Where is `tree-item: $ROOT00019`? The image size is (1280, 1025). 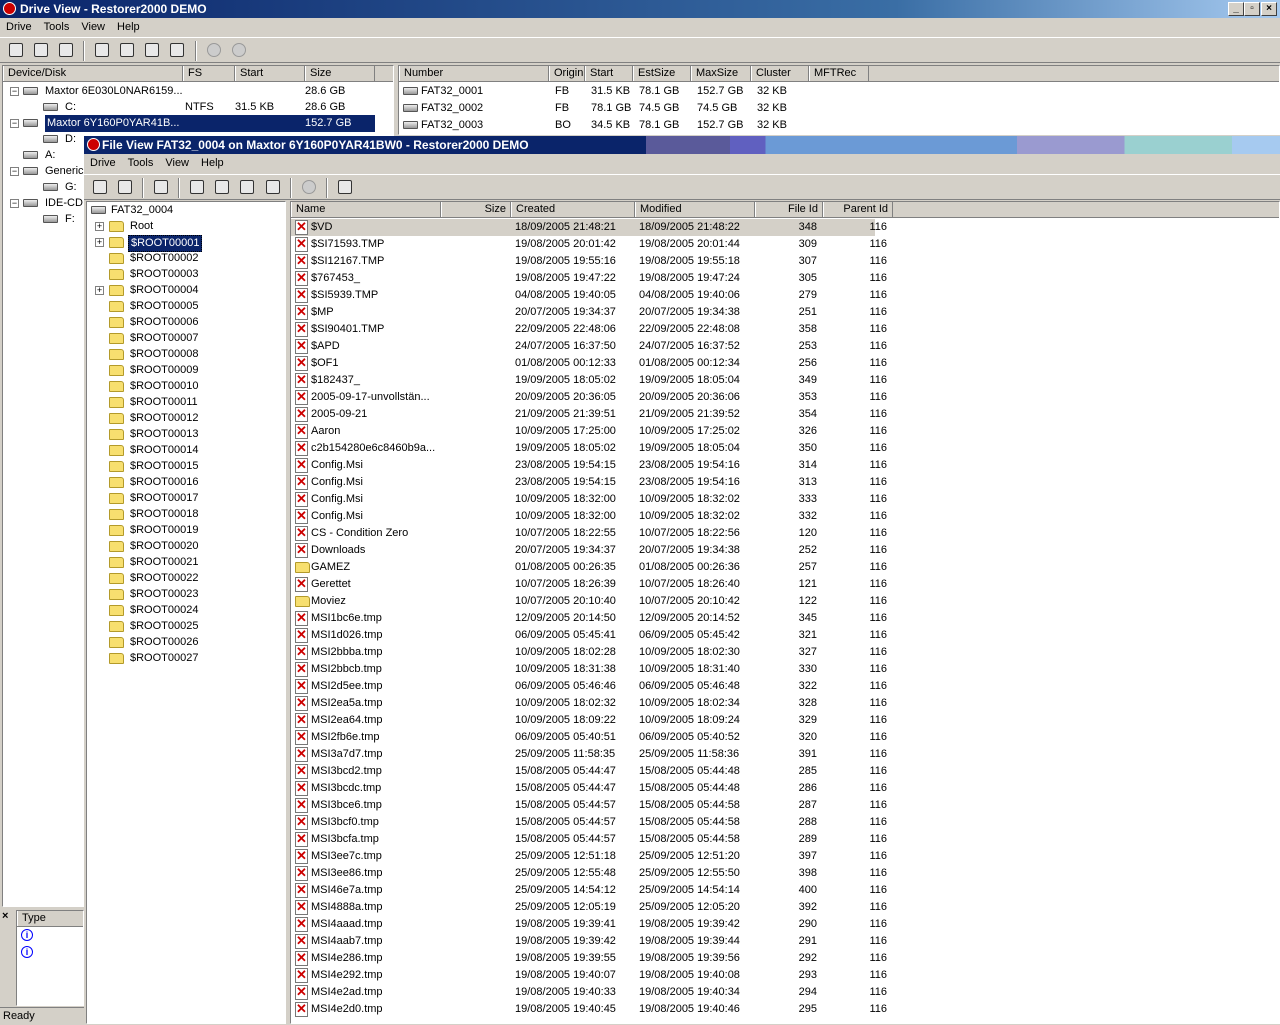 tree-item: $ROOT00019 is located at coordinates (186, 530).